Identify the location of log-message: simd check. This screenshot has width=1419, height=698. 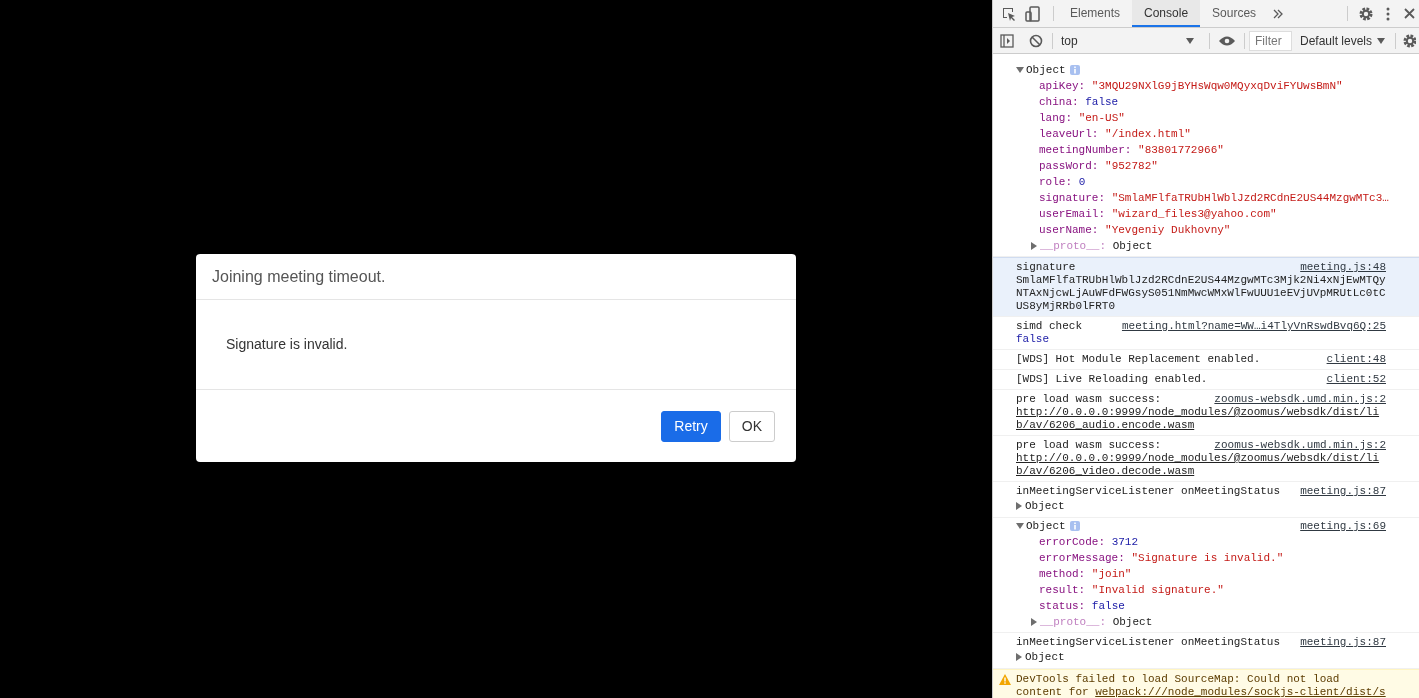
(1049, 326).